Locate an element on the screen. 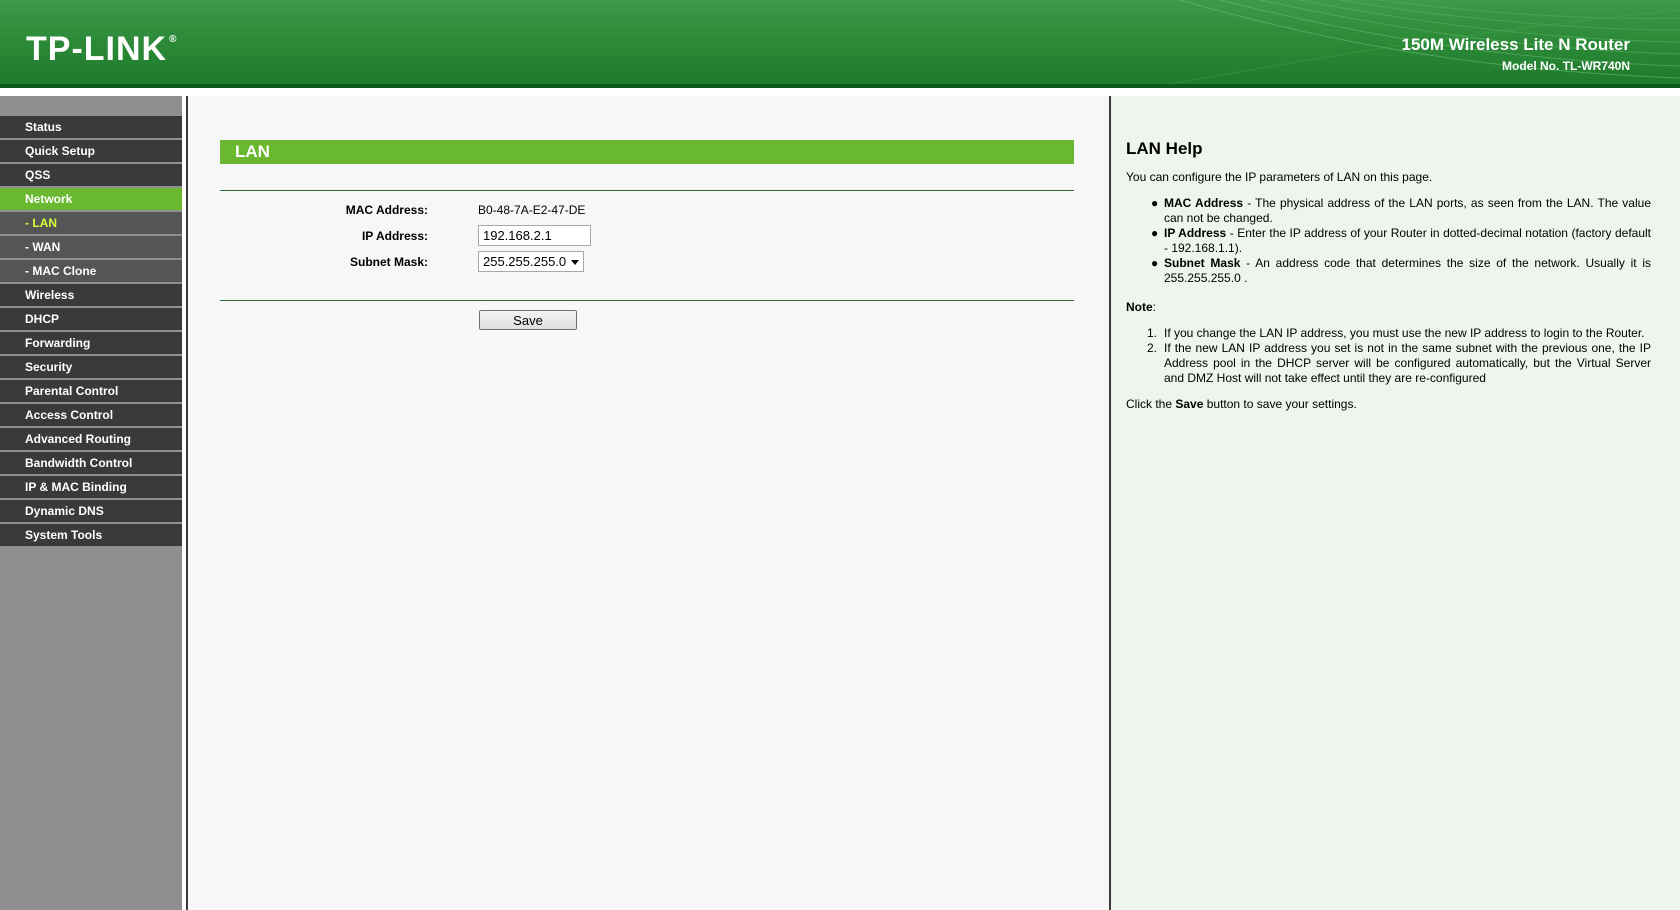 This screenshot has width=1680, height=910. sidebar-item-network: Network is located at coordinates (91, 199).